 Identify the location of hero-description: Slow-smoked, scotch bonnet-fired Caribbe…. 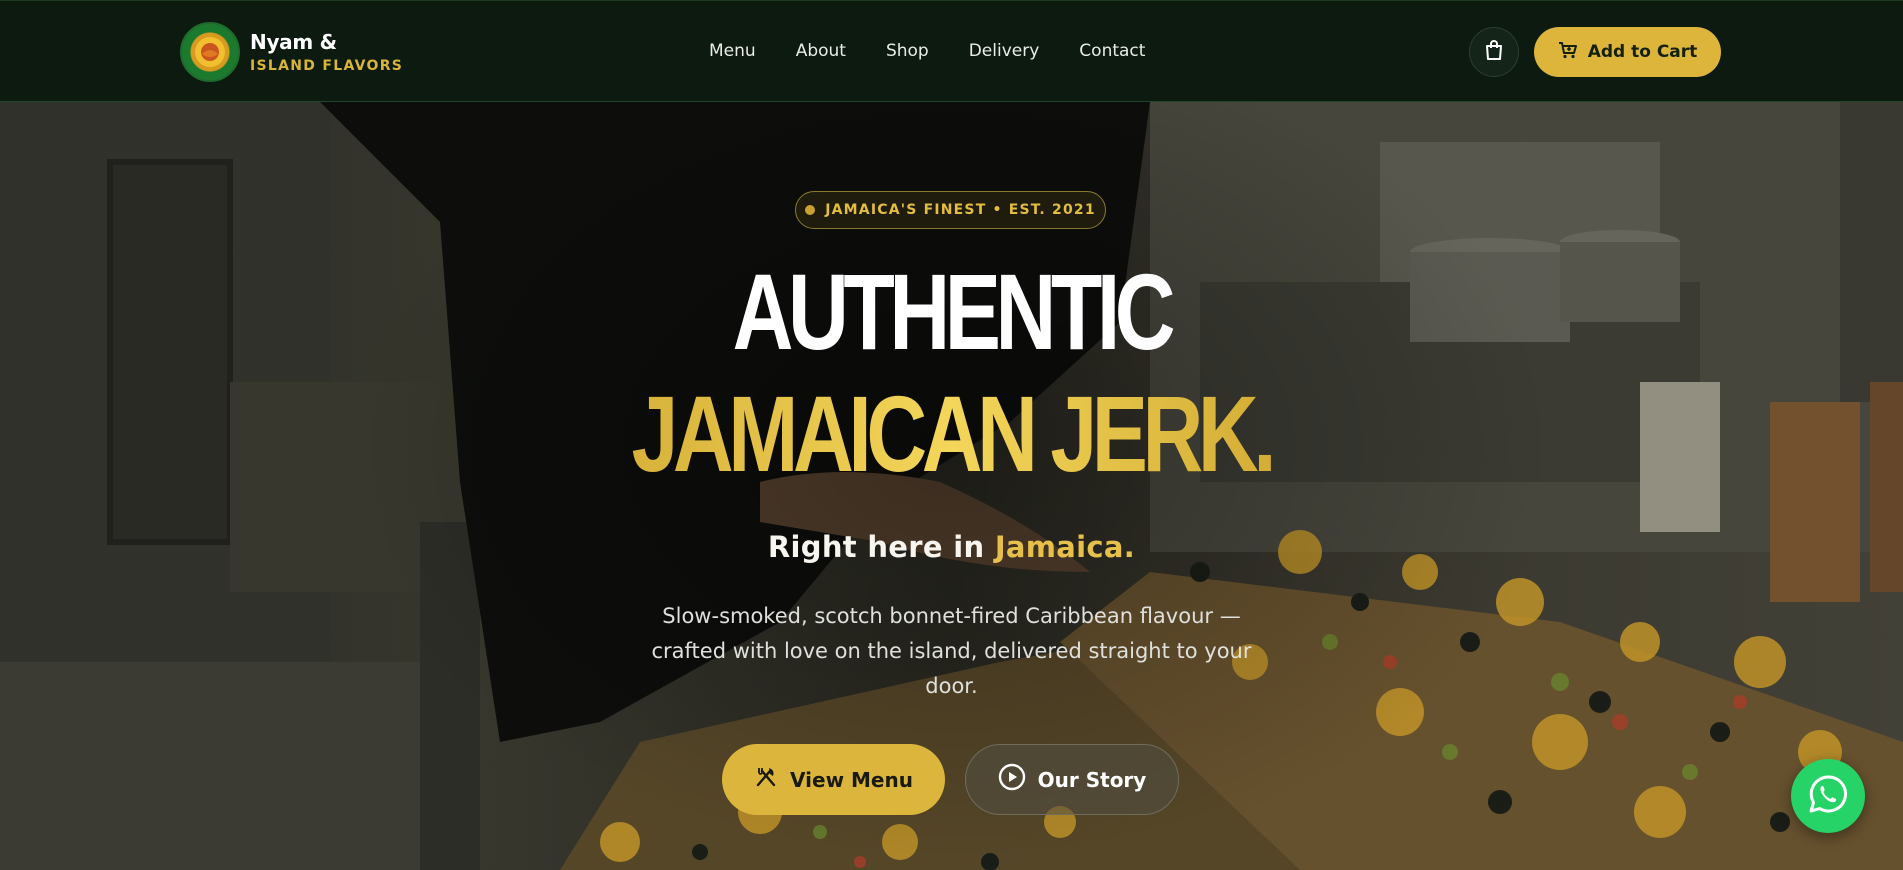
(951, 651).